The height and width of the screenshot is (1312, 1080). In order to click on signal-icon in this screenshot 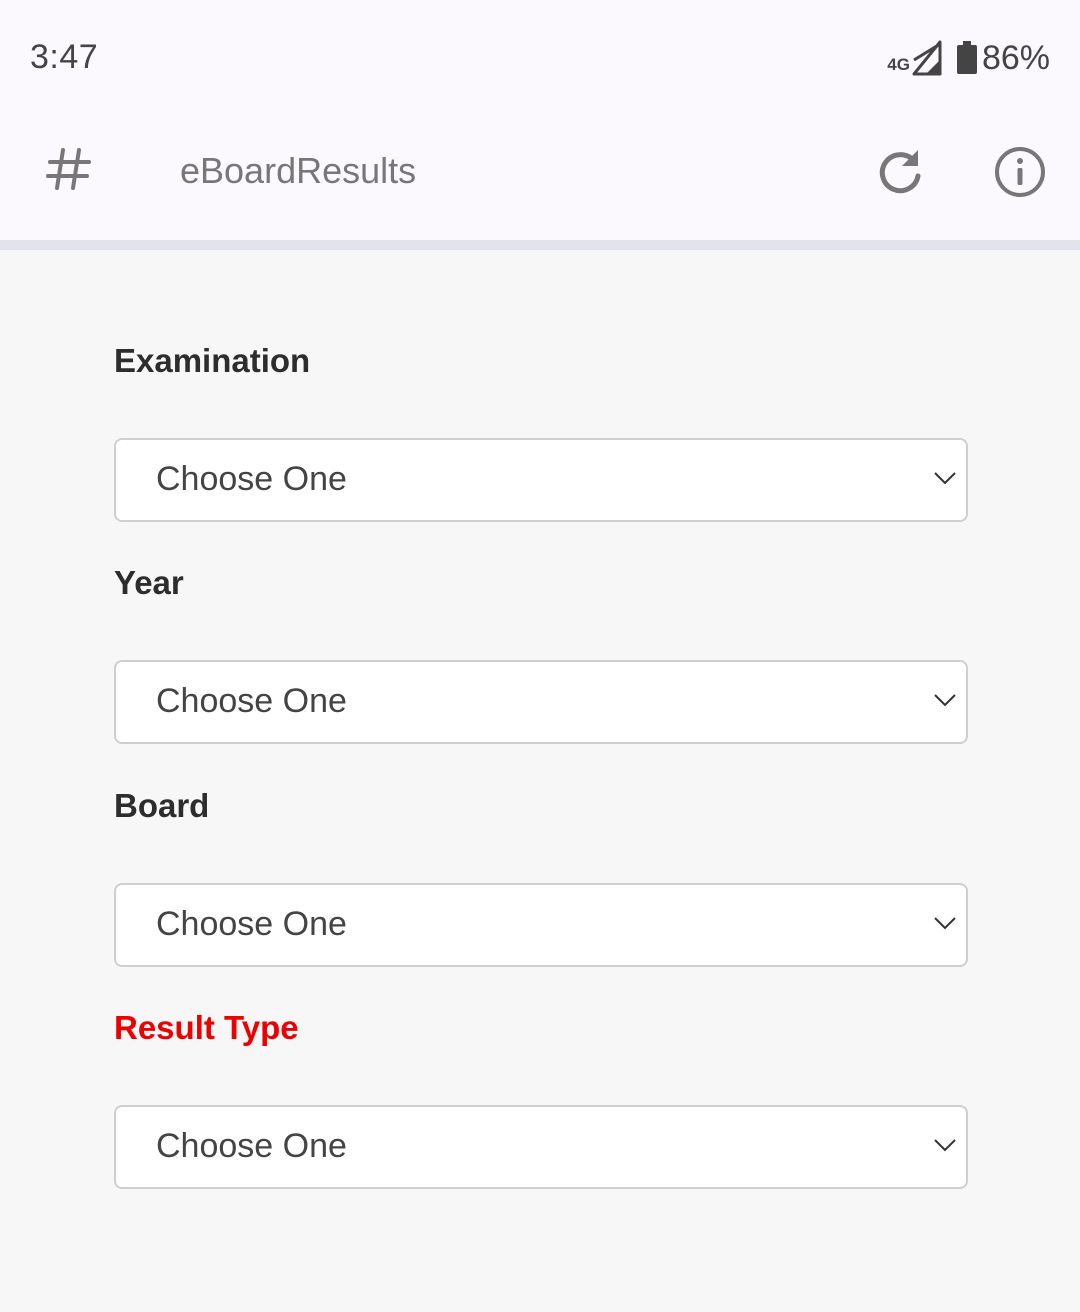, I will do `click(927, 58)`.